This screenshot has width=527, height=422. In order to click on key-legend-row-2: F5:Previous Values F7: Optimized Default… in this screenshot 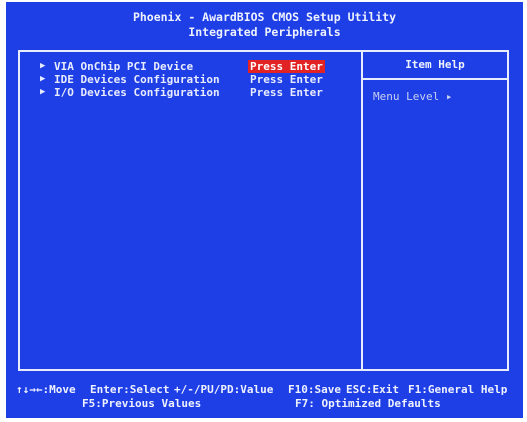, I will do `click(264, 404)`.